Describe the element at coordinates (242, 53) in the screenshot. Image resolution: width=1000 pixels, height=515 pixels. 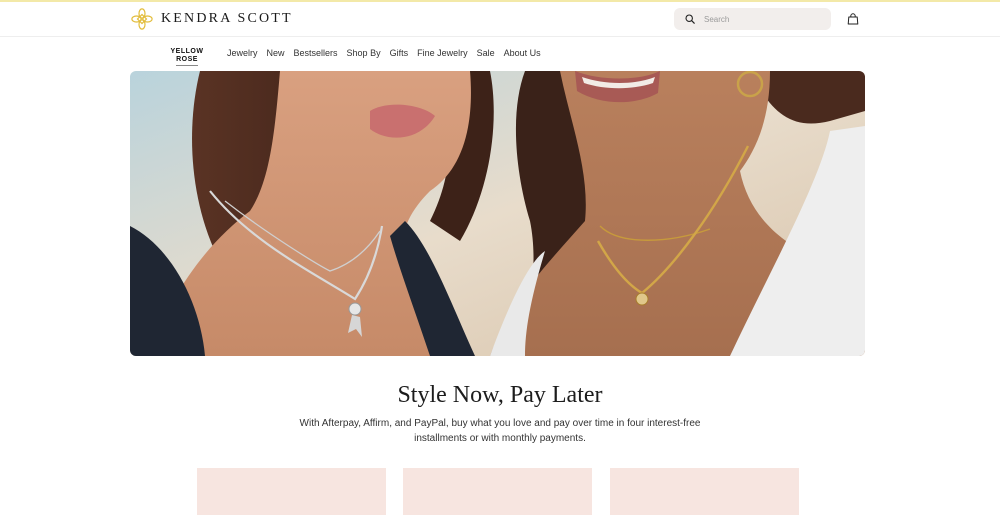
I see `nav-item-jewelry: Jewelry` at that location.